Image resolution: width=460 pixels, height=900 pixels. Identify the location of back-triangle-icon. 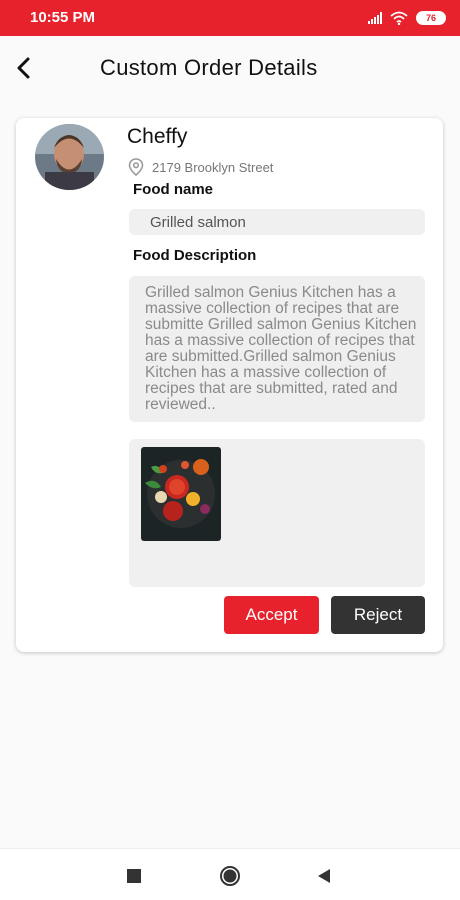
(324, 876).